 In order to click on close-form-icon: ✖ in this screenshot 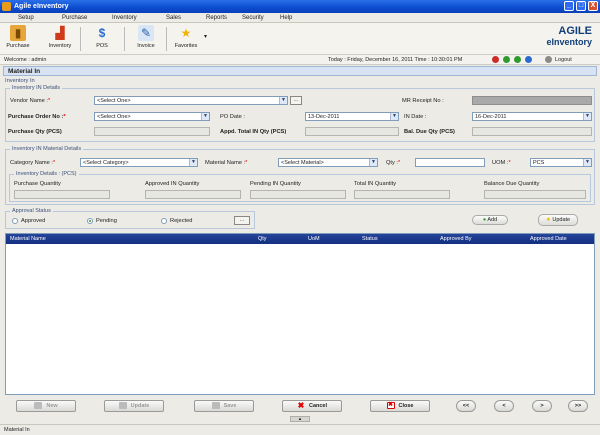, I will do `click(390, 406)`.